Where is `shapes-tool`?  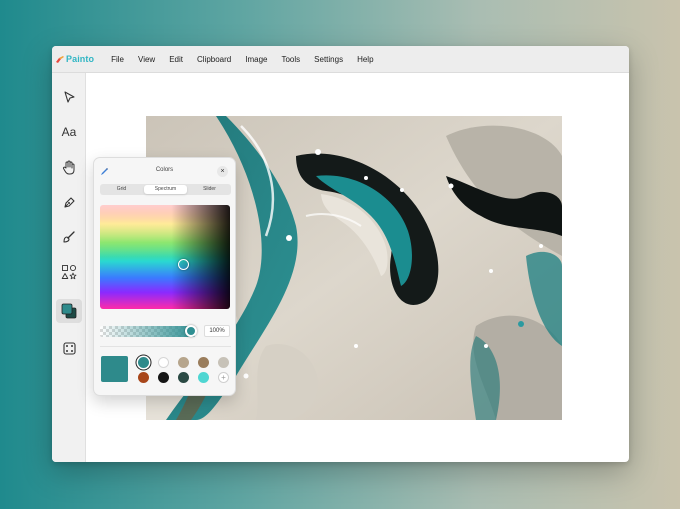
shapes-tool is located at coordinates (69, 272).